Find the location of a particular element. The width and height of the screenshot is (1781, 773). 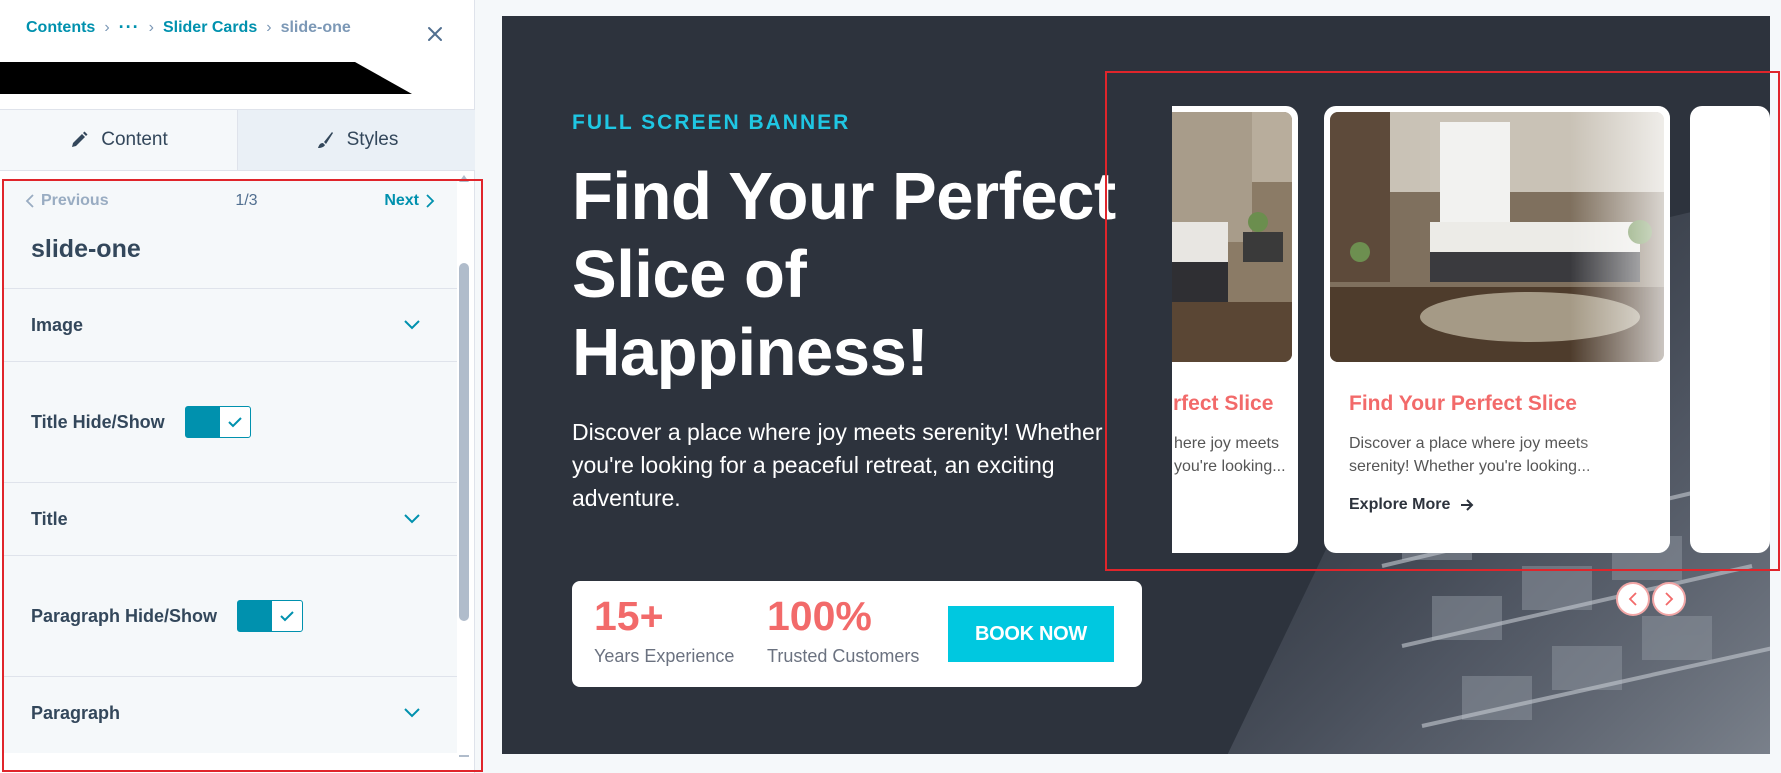

explore-more-label: Explore More is located at coordinates (1400, 504).